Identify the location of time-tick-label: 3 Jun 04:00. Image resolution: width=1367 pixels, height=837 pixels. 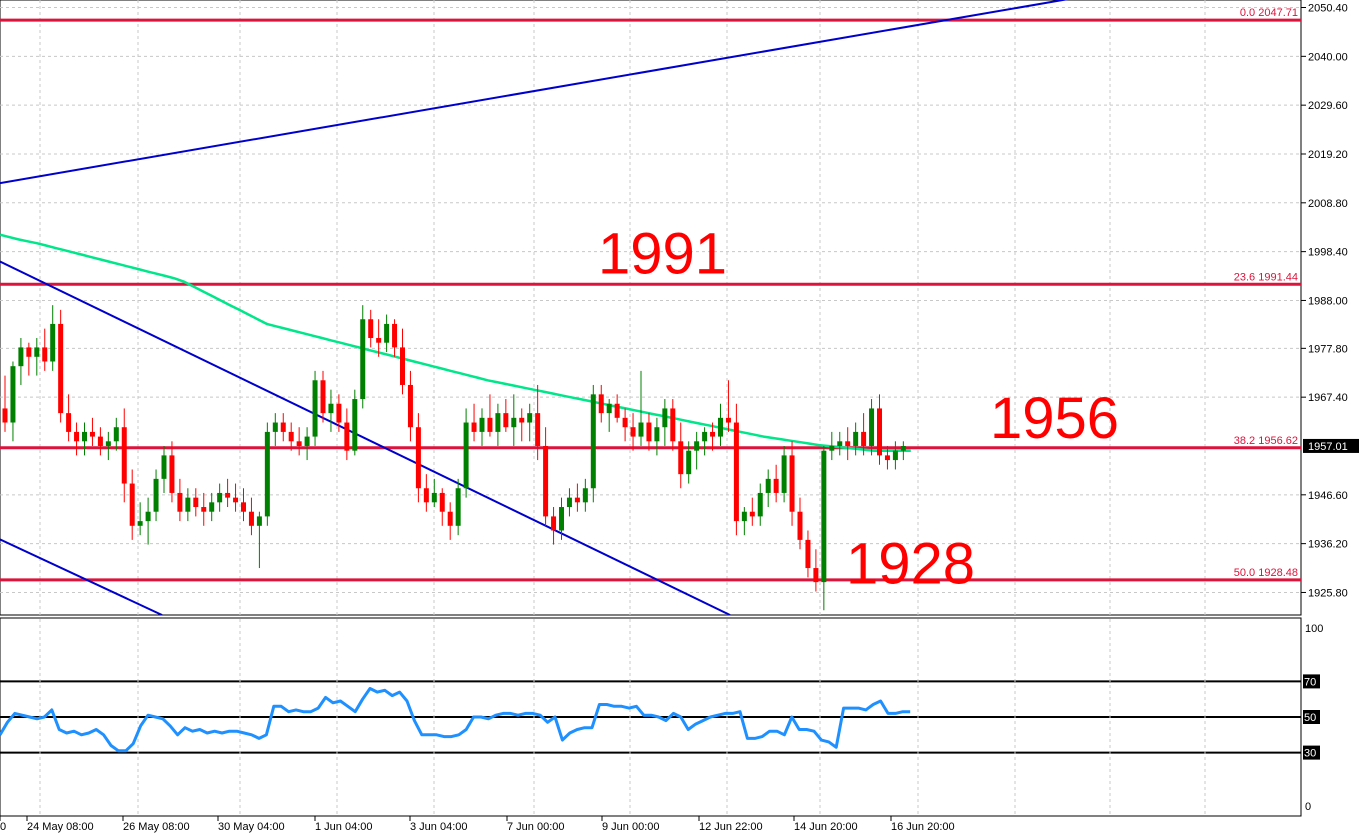
(439, 827).